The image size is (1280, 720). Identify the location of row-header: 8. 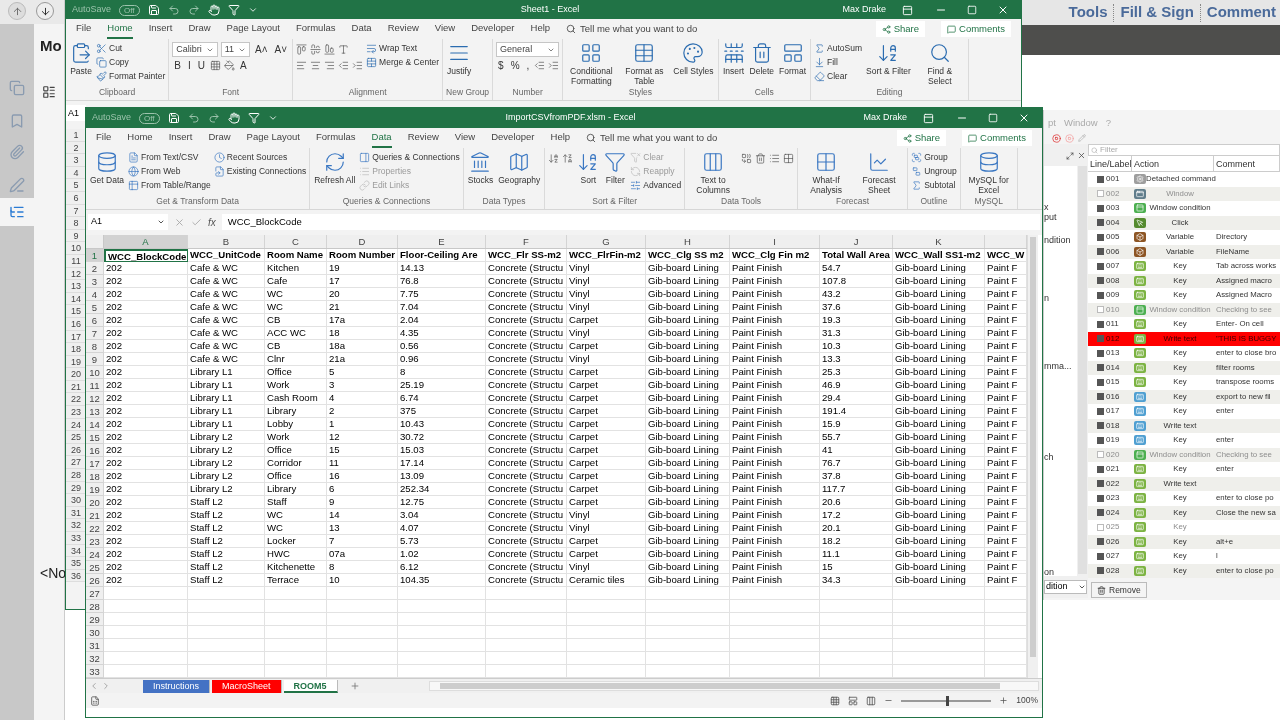
(95, 346).